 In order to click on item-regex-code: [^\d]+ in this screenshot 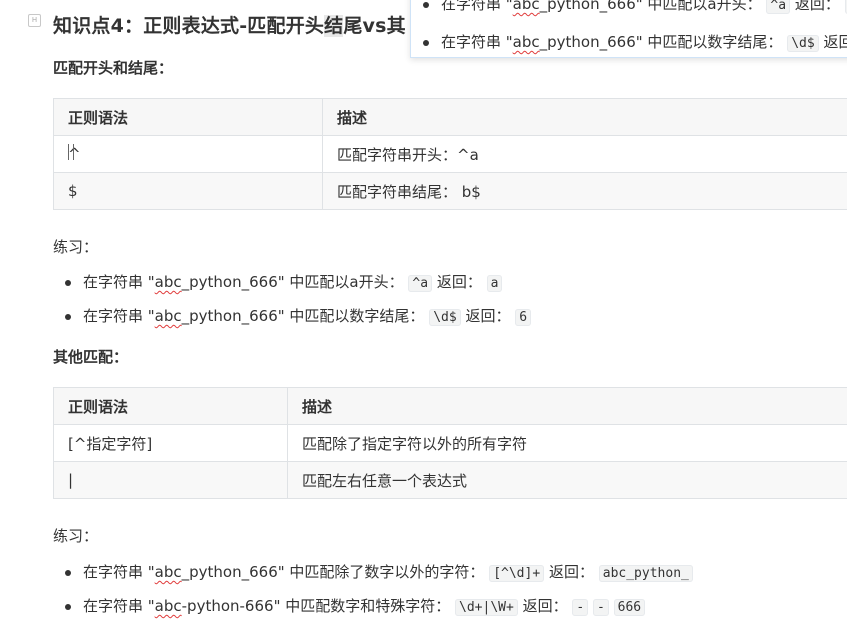, I will do `click(517, 573)`.